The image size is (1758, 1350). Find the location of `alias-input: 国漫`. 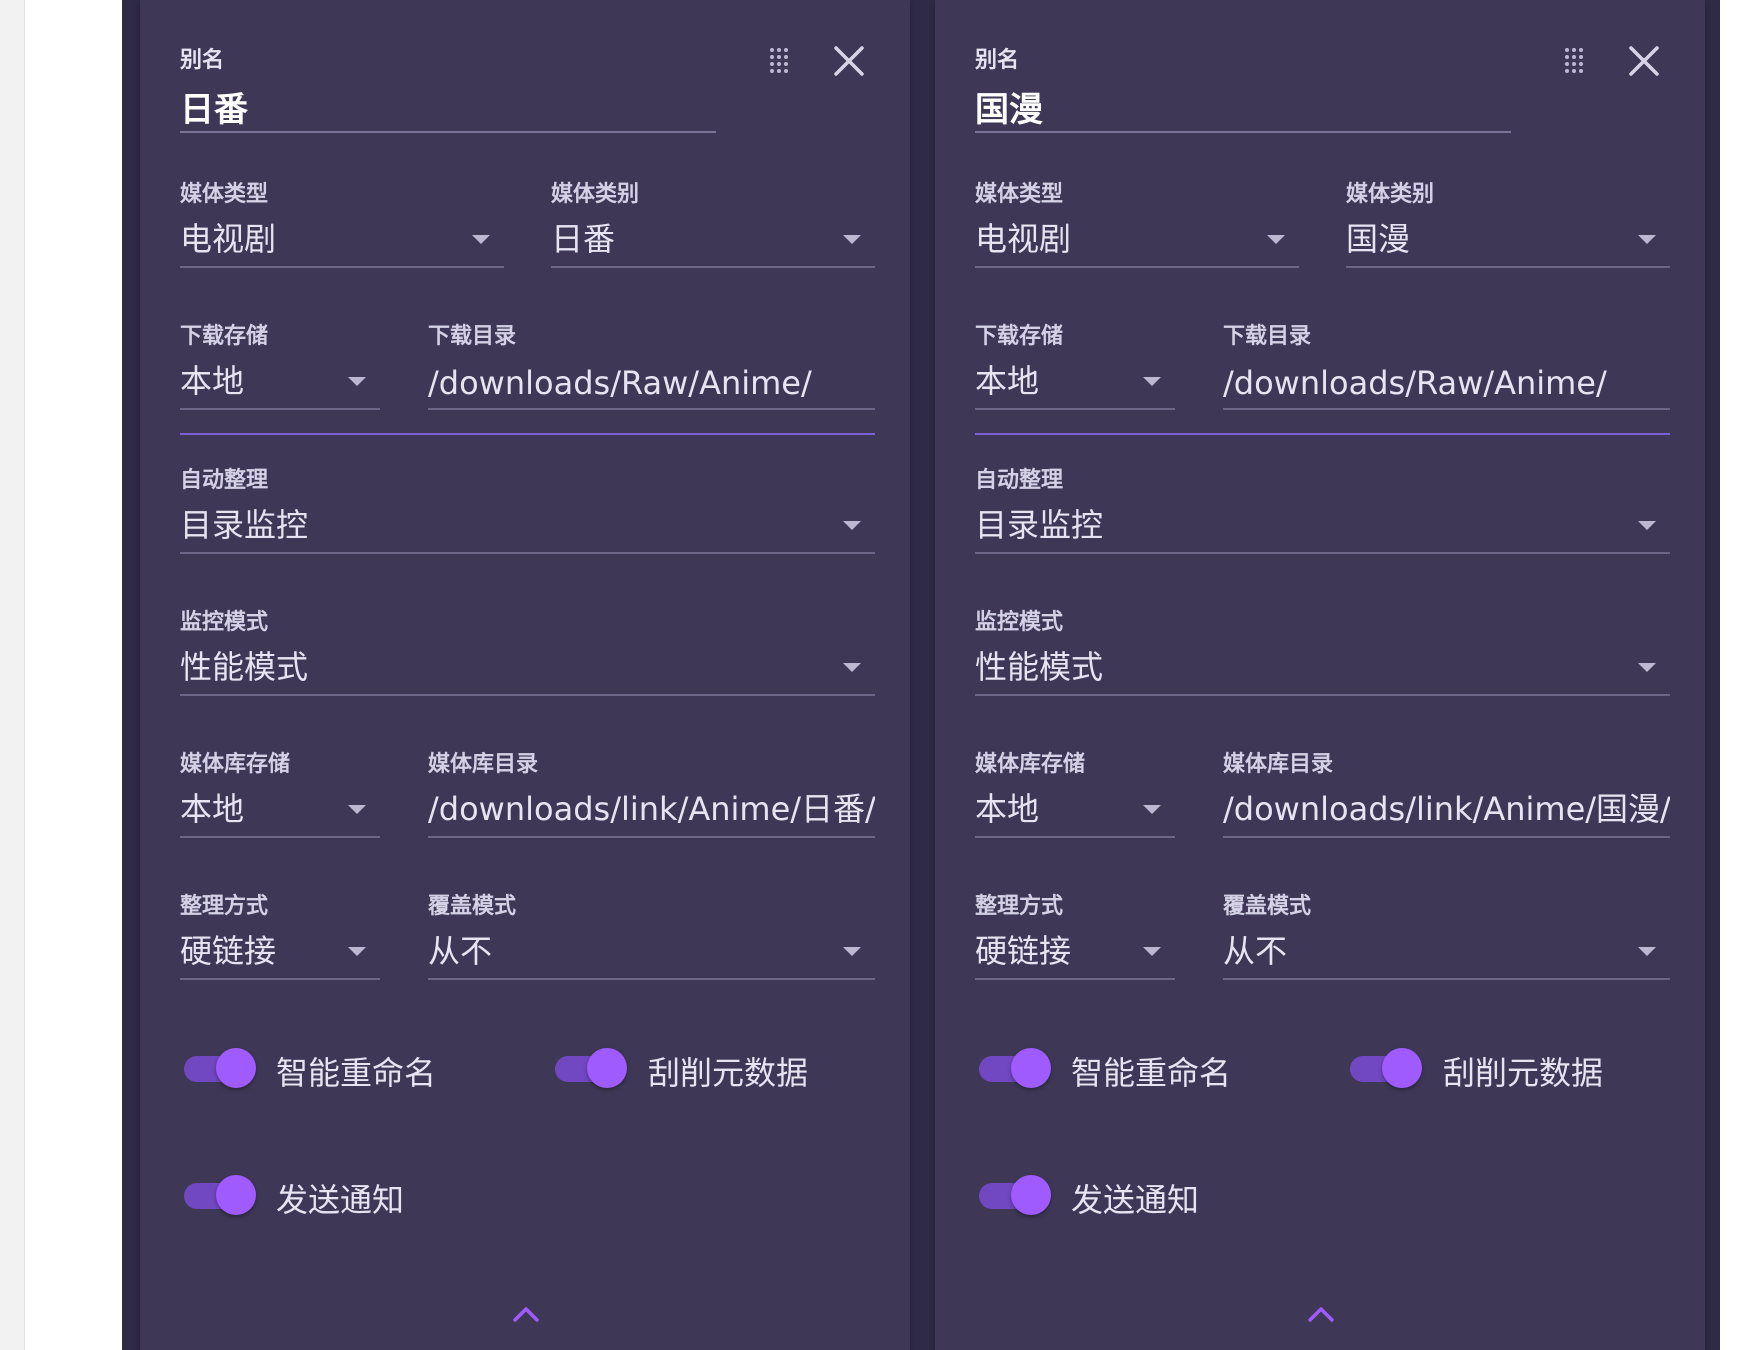

alias-input: 国漫 is located at coordinates (1009, 106).